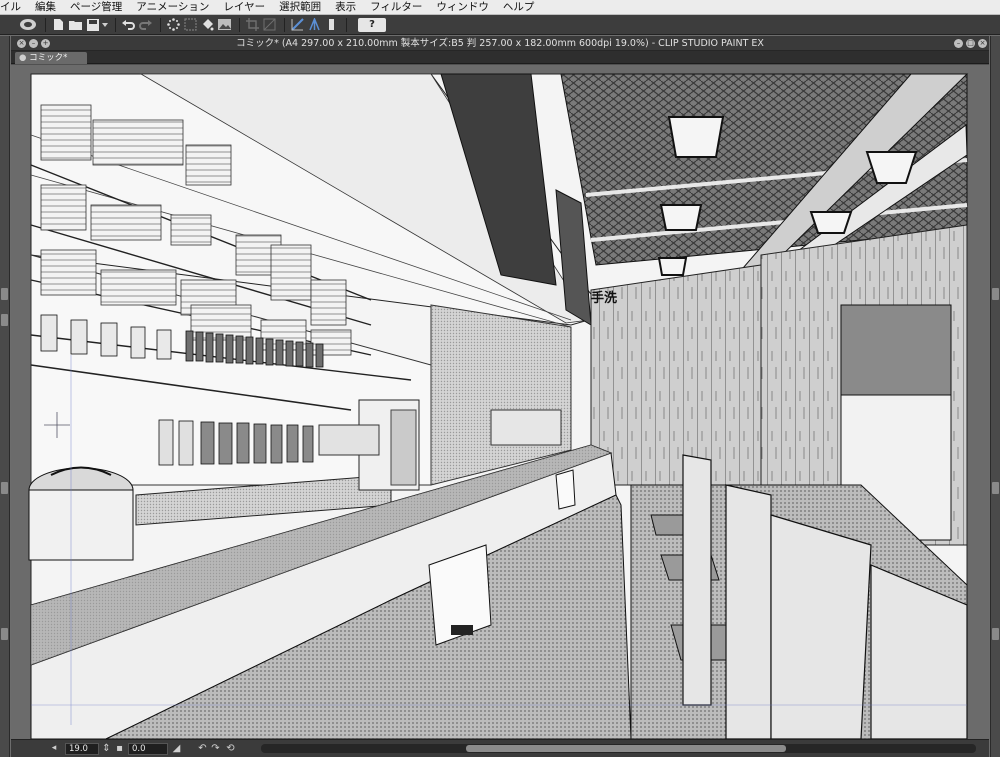 Image resolution: width=1000 pixels, height=757 pixels. What do you see at coordinates (224, 24) in the screenshot?
I see `image-icon` at bounding box center [224, 24].